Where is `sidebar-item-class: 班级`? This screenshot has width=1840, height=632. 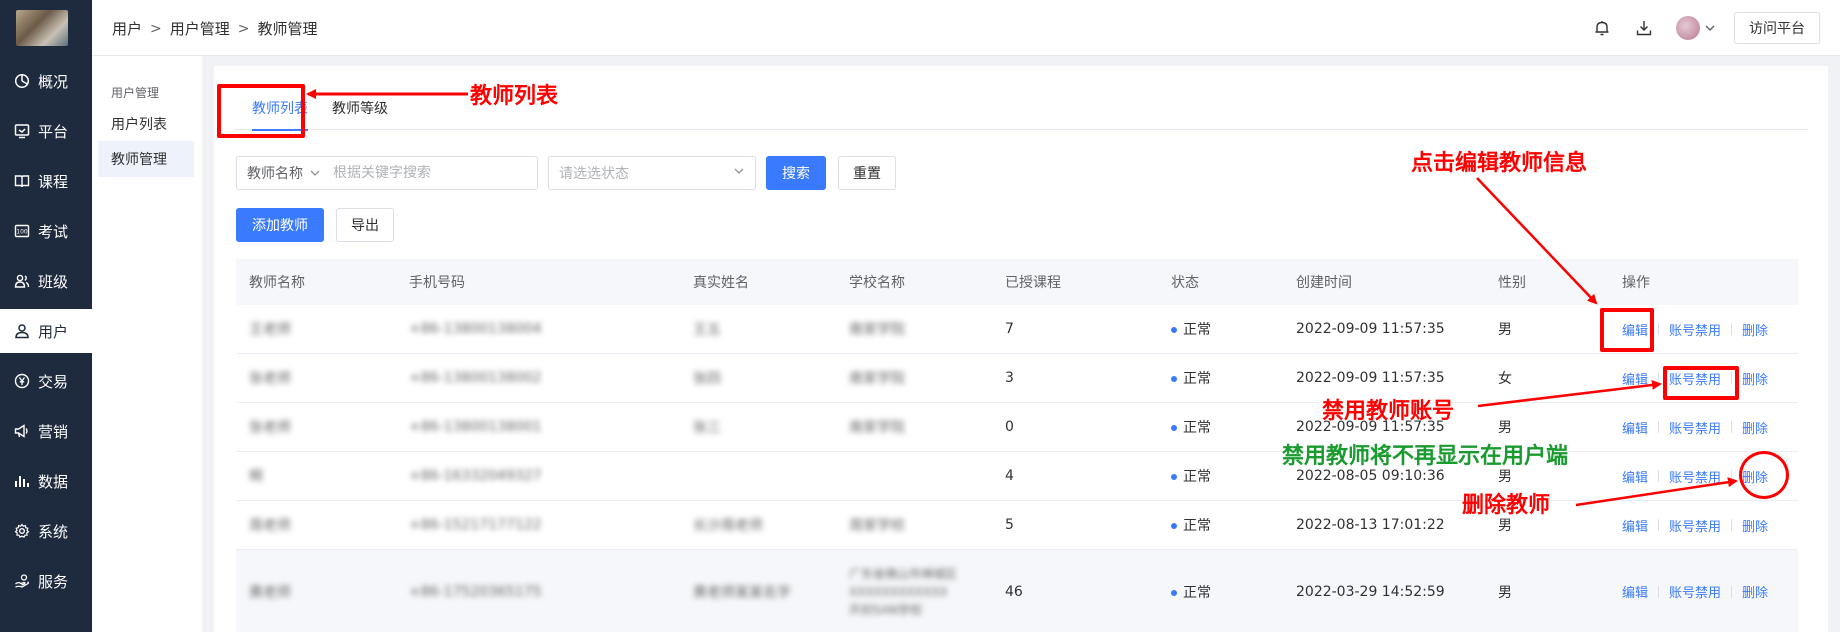 sidebar-item-class: 班级 is located at coordinates (46, 281).